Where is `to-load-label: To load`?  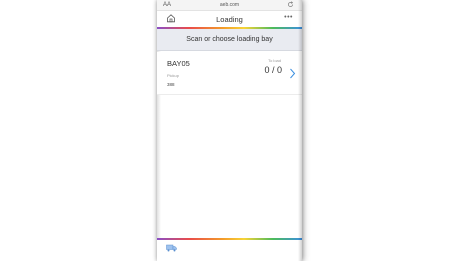
to-load-label: To load is located at coordinates (274, 60).